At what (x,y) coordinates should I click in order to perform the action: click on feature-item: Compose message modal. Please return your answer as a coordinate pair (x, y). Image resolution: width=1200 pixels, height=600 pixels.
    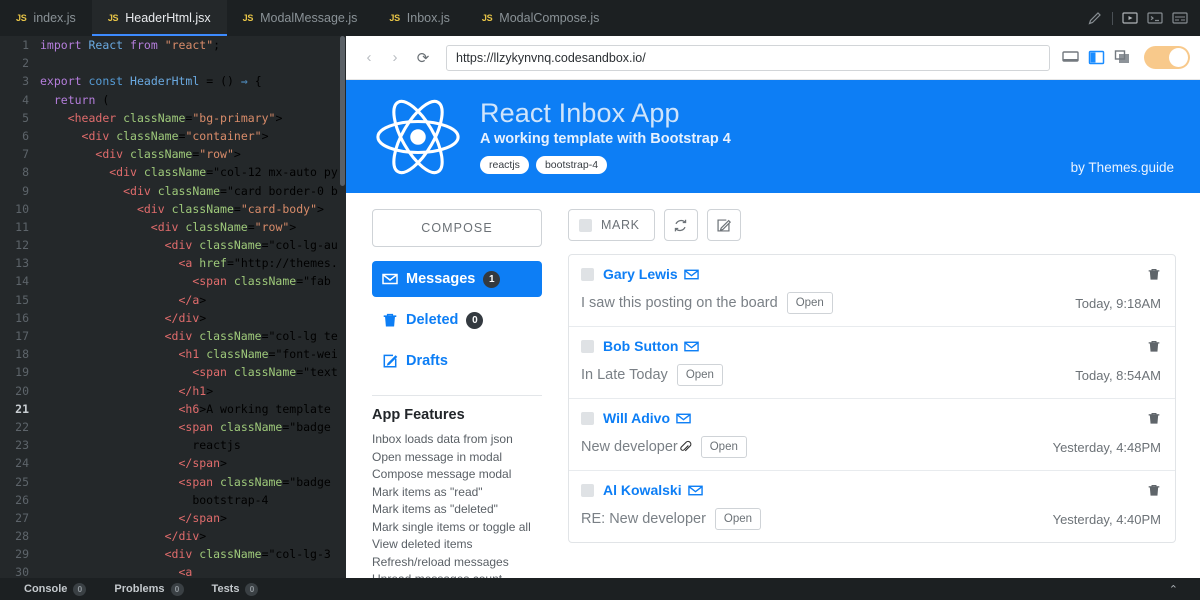
    Looking at the image, I should click on (442, 474).